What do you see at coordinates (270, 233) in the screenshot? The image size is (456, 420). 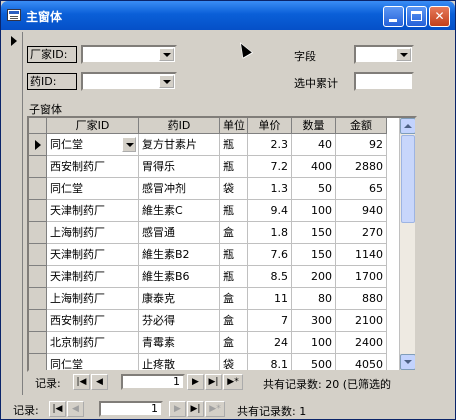 I see `cell-price: 1.8` at bounding box center [270, 233].